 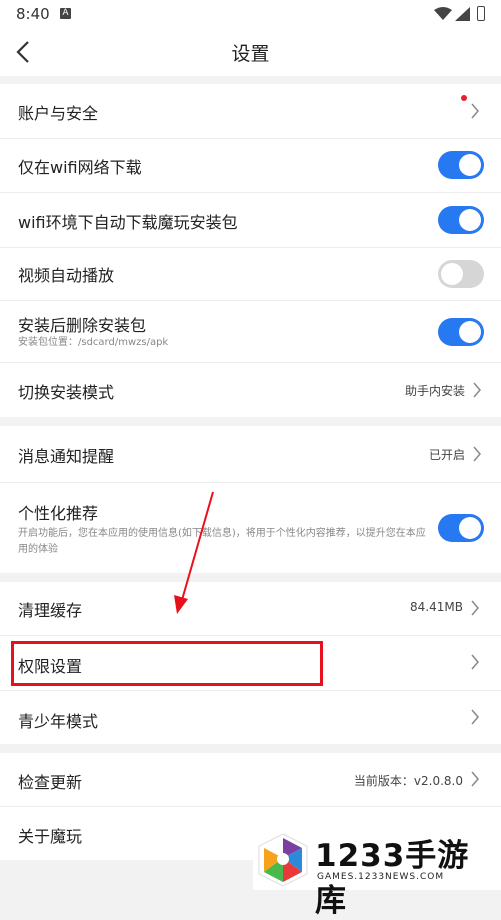 What do you see at coordinates (283, 860) in the screenshot?
I see `brand-logo-icon` at bounding box center [283, 860].